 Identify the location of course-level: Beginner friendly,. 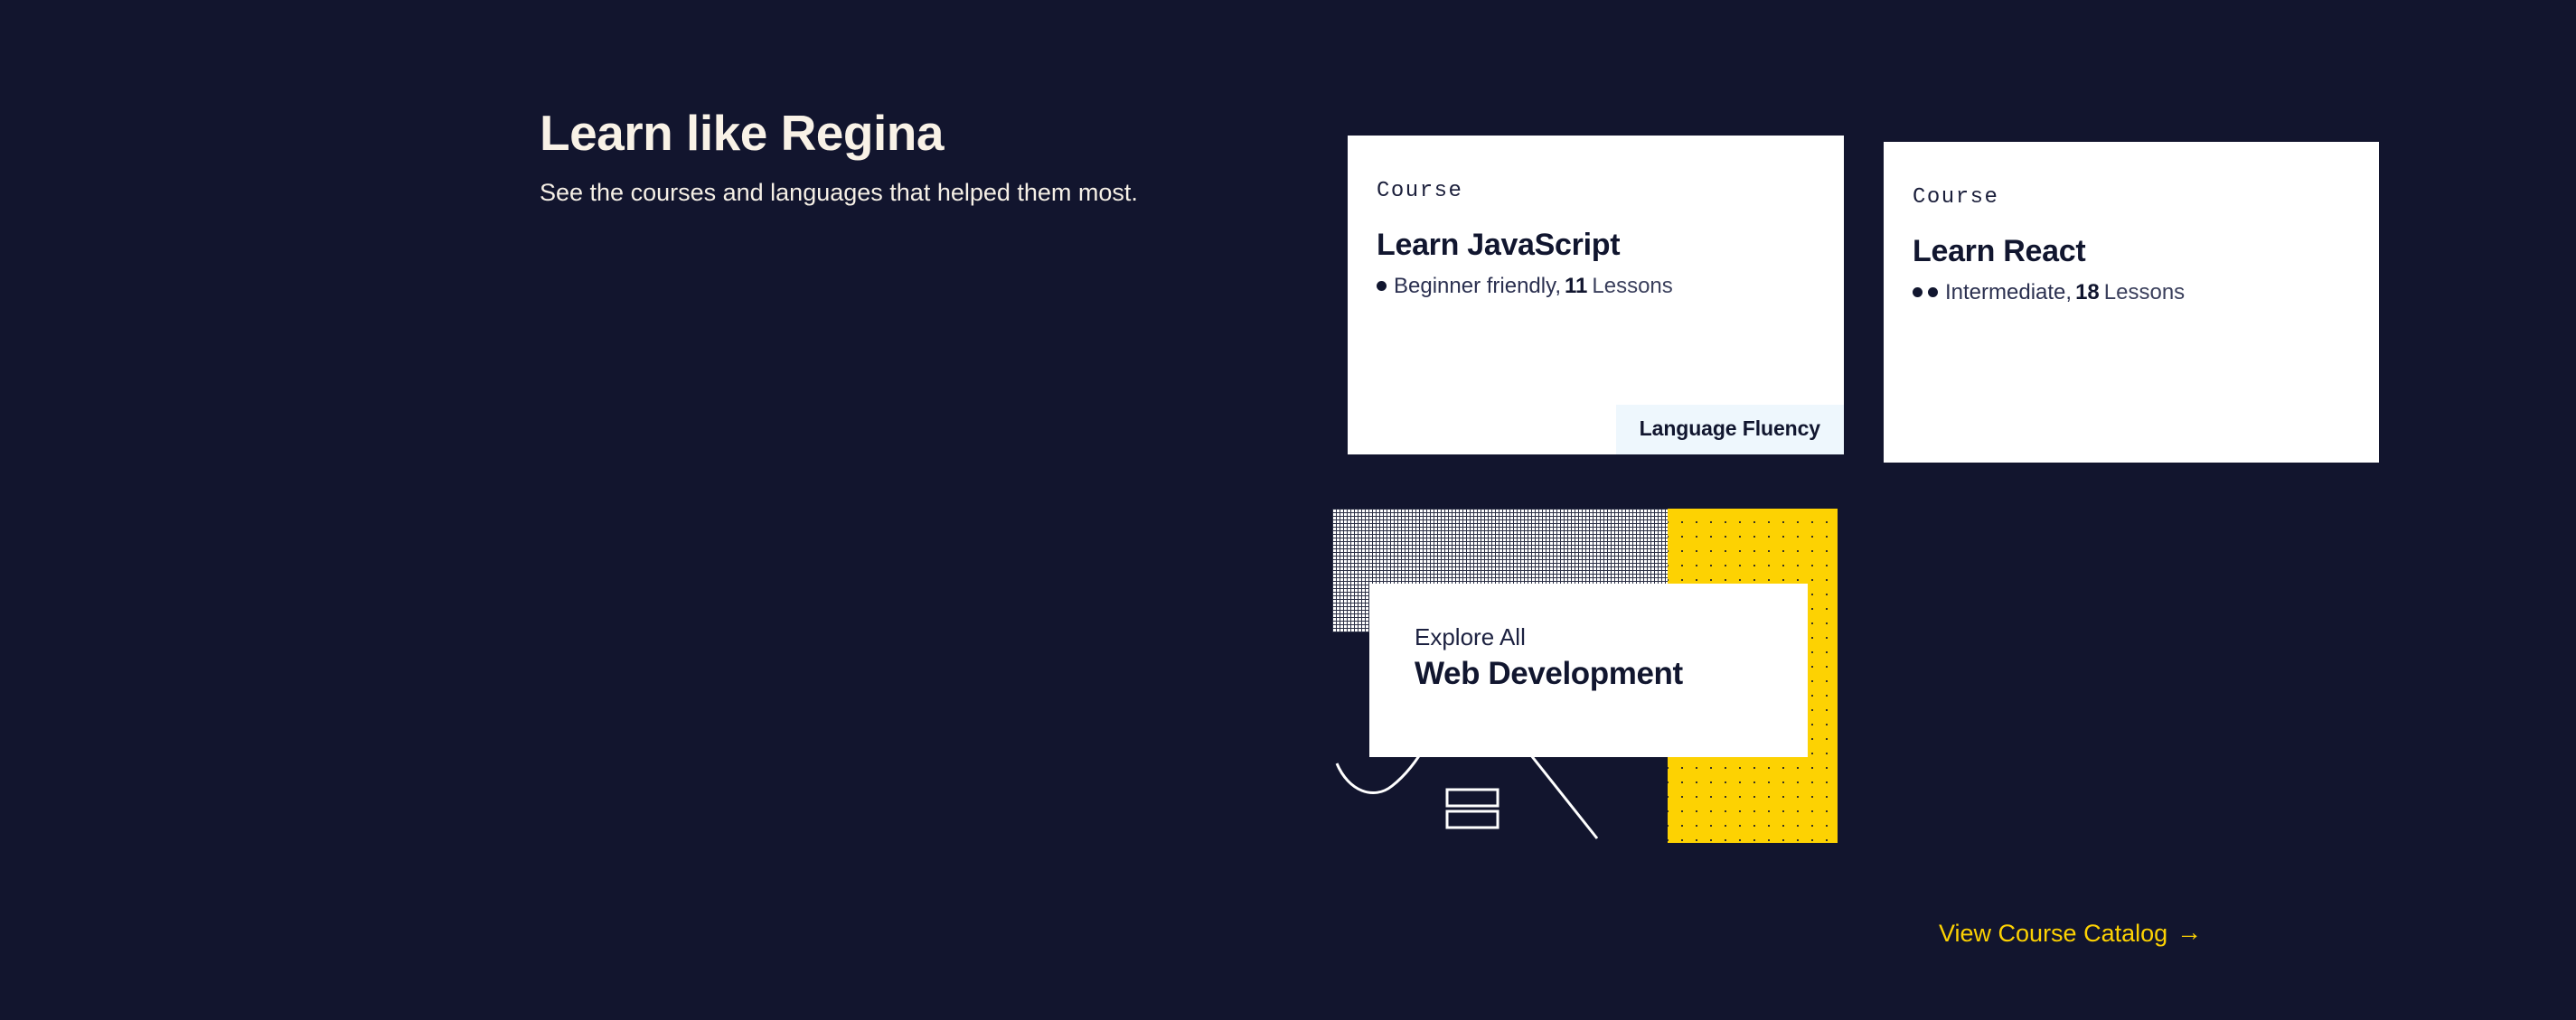
(1478, 286).